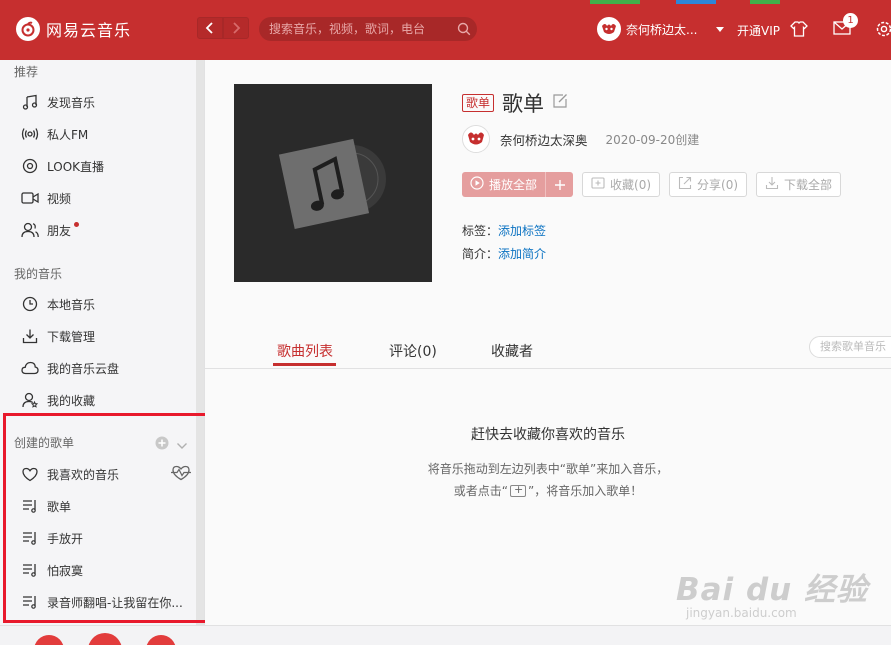  Describe the element at coordinates (799, 31) in the screenshot. I see `skin-icon` at that location.